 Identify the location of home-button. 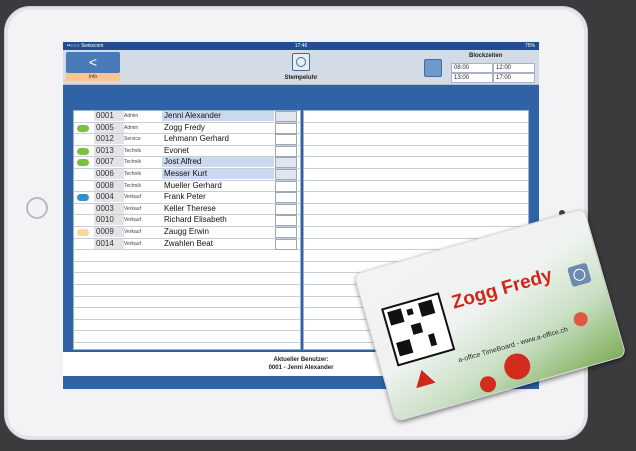
(37, 208).